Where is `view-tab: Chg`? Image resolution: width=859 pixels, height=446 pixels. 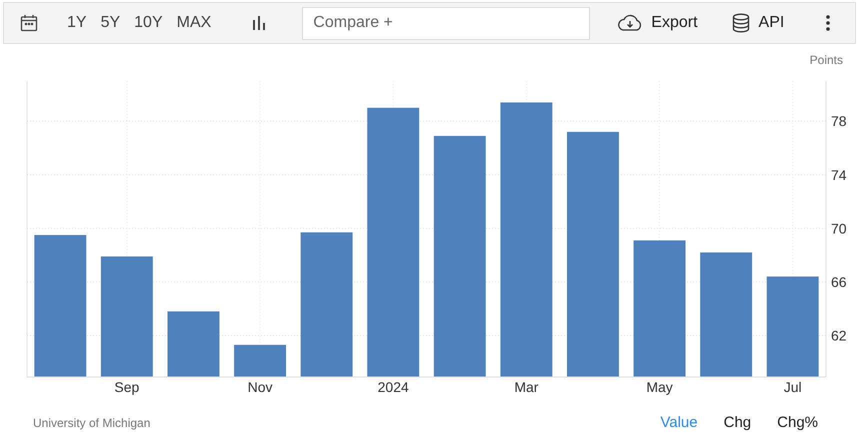
view-tab: Chg is located at coordinates (738, 423).